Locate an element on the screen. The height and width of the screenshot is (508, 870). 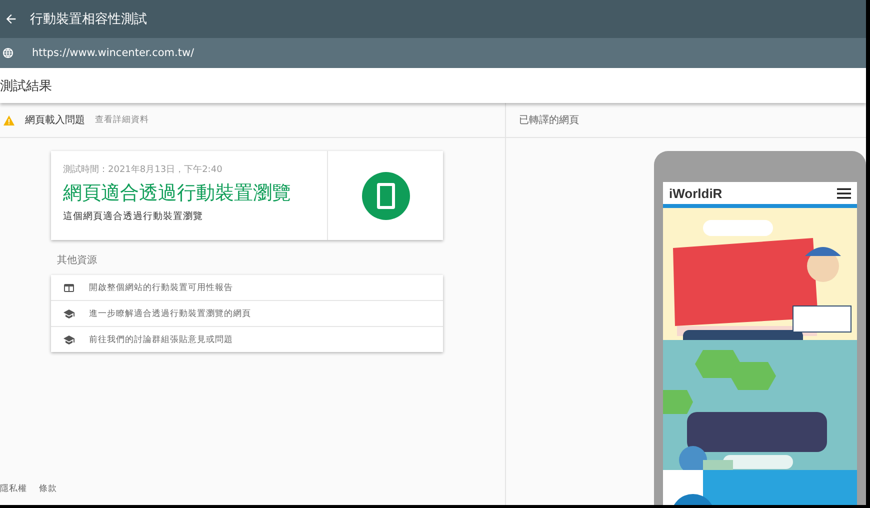
results-title: 測試結果 is located at coordinates (26, 86).